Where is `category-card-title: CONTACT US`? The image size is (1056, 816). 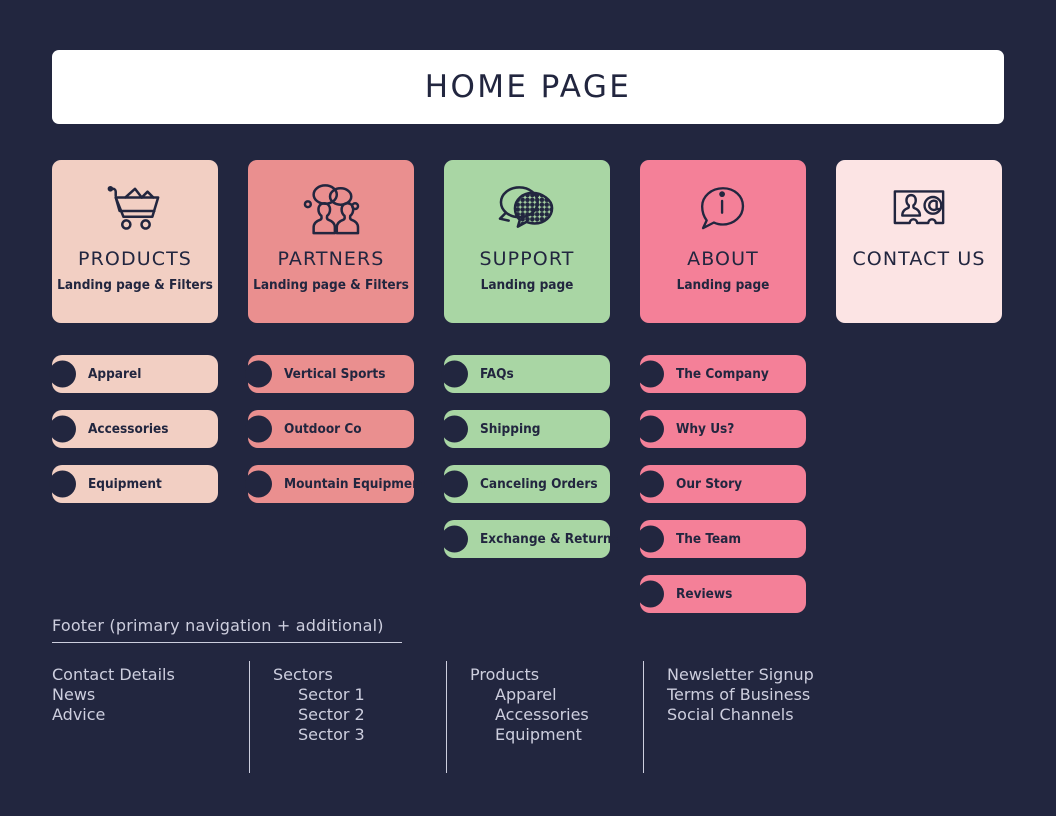
category-card-title: CONTACT US is located at coordinates (919, 259).